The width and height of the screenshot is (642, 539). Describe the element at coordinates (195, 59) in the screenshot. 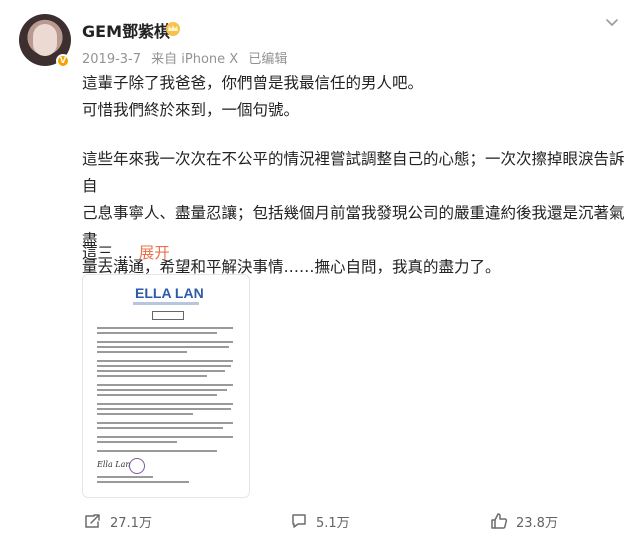

I see `post-source: 来自 iPhone X` at that location.